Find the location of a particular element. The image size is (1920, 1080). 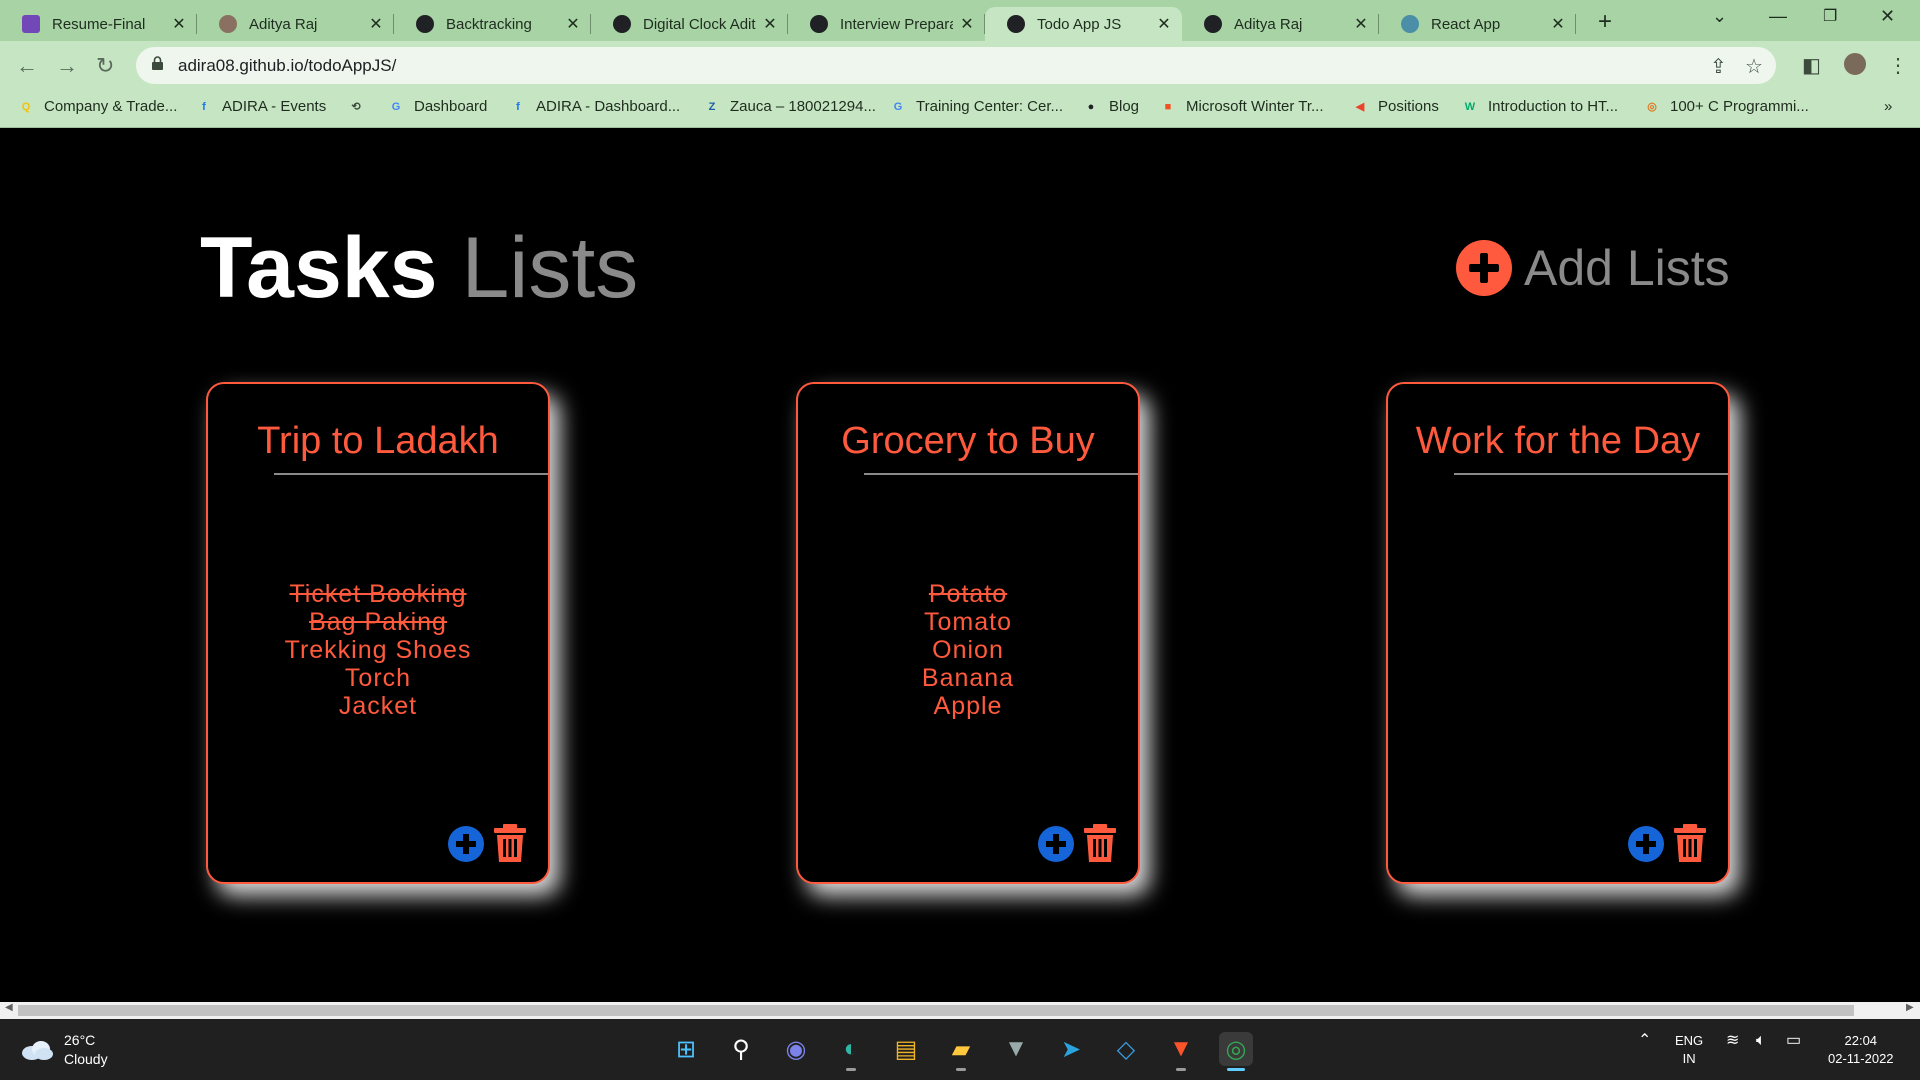

task-item: Trekking Shoes is located at coordinates (378, 650).